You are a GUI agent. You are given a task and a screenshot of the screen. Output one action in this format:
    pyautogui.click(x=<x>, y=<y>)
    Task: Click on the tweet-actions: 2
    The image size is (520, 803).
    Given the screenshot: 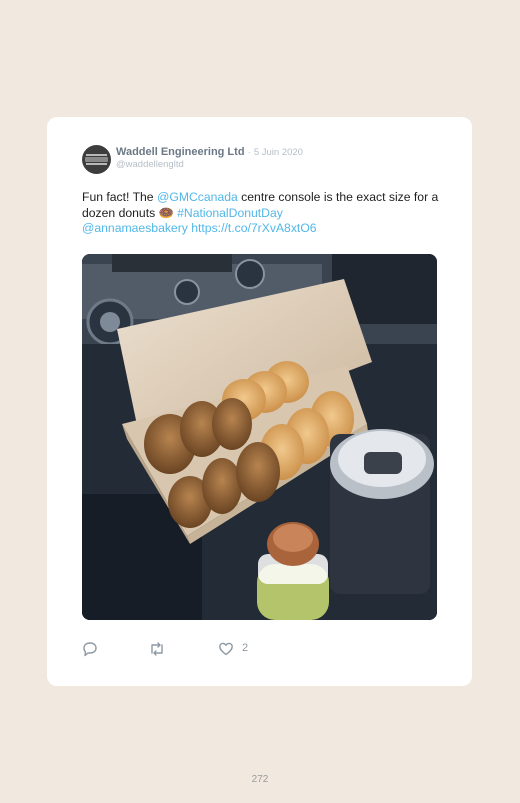 What is the action you would take?
    pyautogui.click(x=262, y=650)
    